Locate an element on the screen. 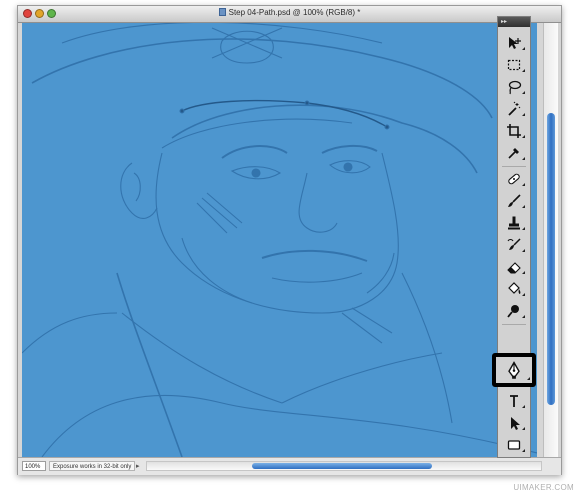 The width and height of the screenshot is (580, 494). horizontal-scrollbar is located at coordinates (344, 466).